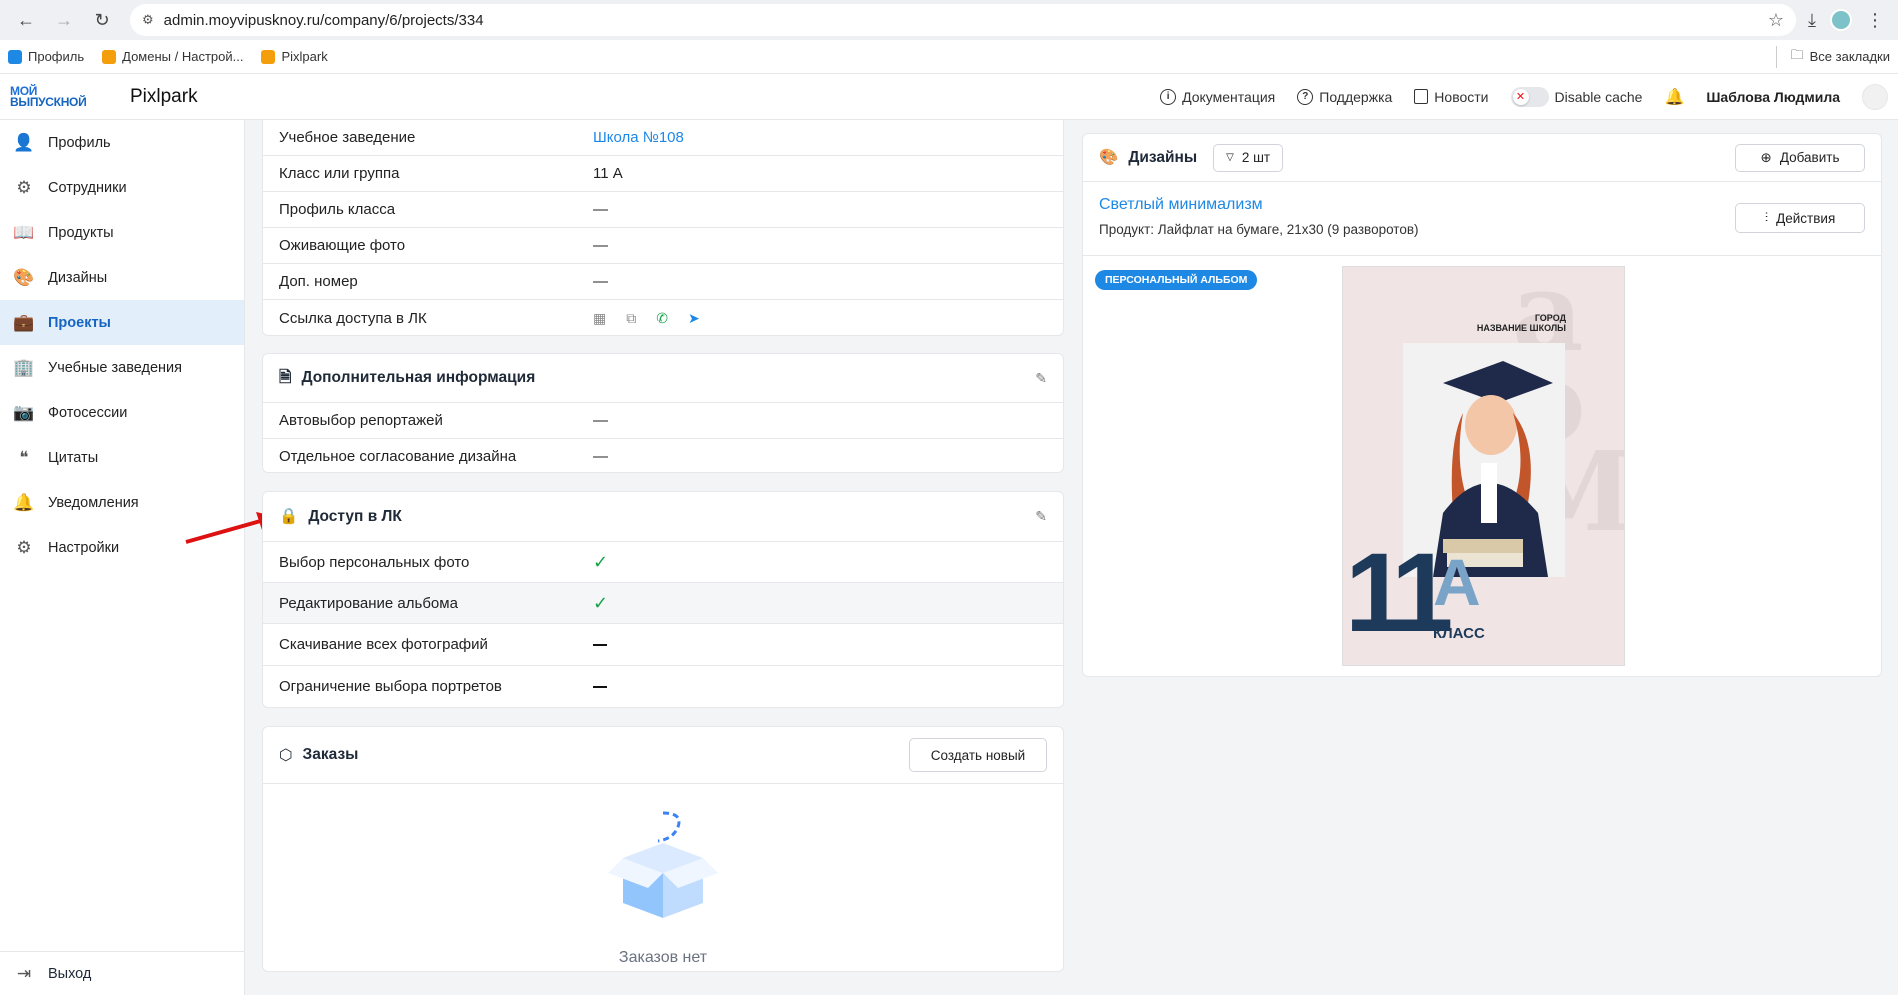 The width and height of the screenshot is (1898, 995). I want to click on create-order-button: Создать новый, so click(978, 755).